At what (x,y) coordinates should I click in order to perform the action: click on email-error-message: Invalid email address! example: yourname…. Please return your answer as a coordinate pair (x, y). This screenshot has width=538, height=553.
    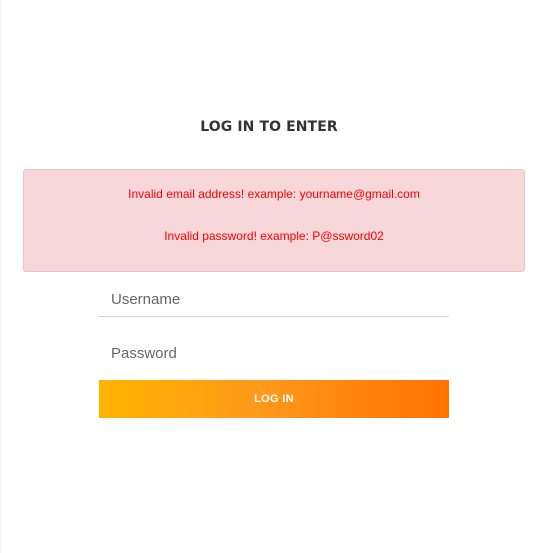
    Looking at the image, I should click on (274, 194).